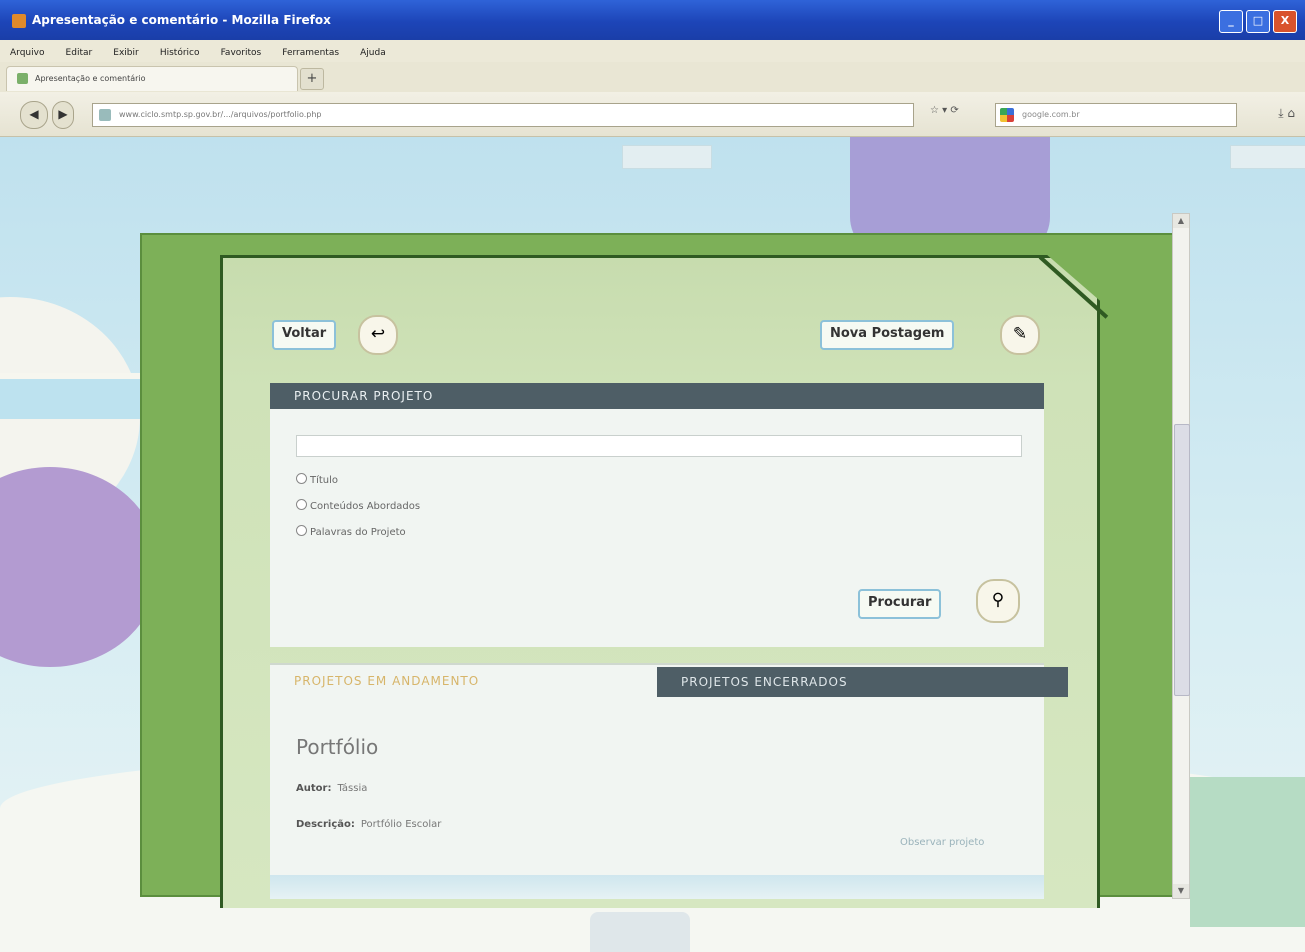 The width and height of the screenshot is (1305, 952). I want to click on tab-projects-closed: PROJETOS ENCERRADOS, so click(862, 682).